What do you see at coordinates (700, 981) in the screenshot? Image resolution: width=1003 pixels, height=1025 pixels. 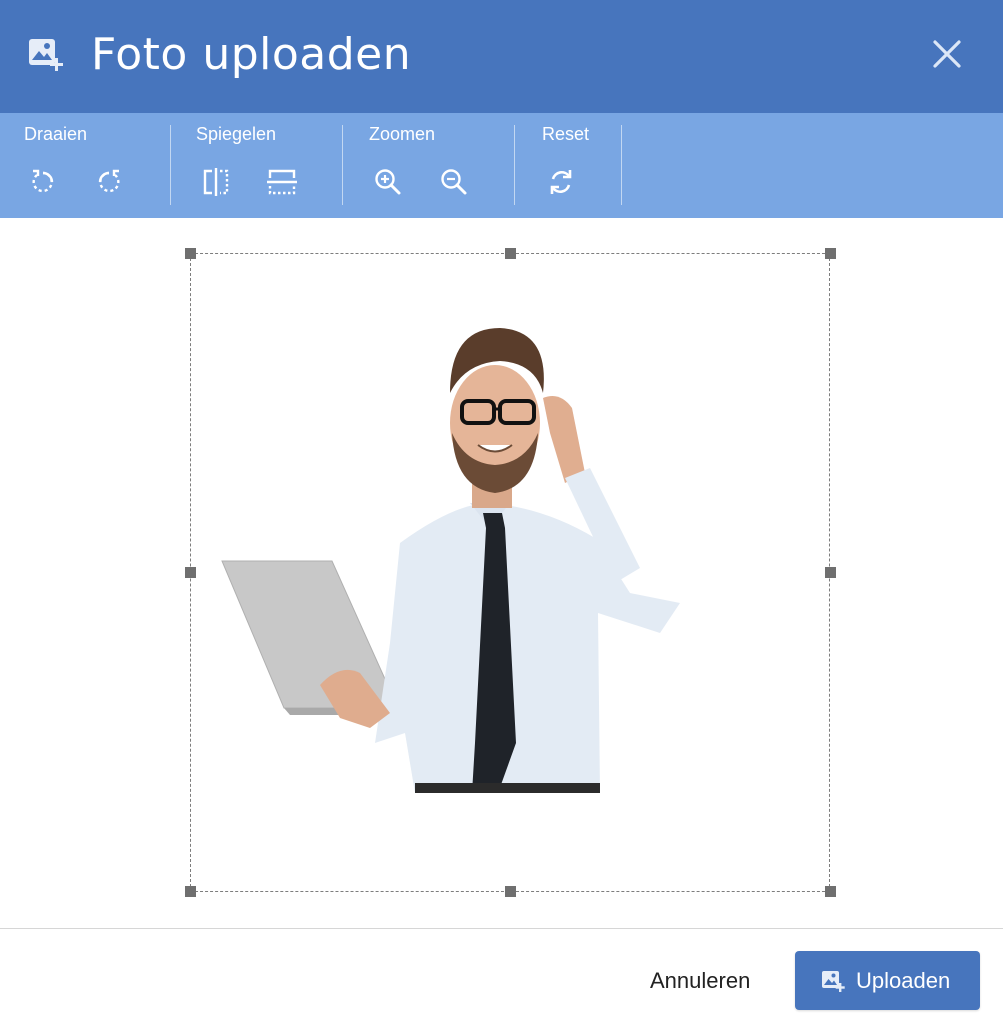 I see `cancel-button: Annuleren` at bounding box center [700, 981].